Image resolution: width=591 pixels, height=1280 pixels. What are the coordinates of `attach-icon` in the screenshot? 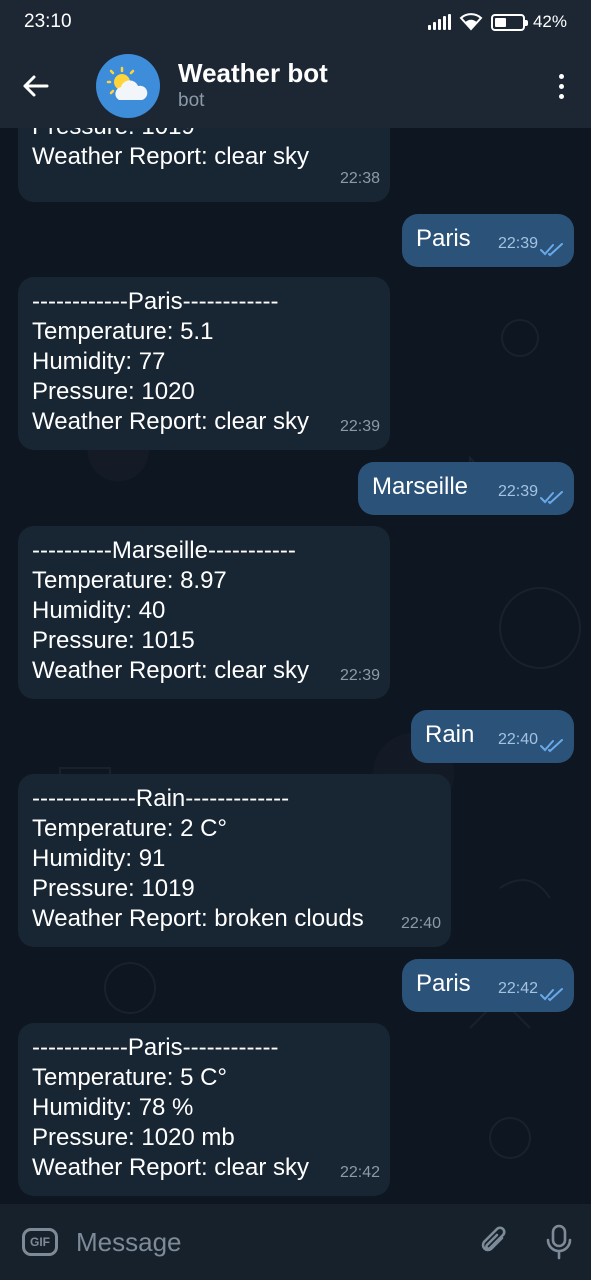 It's located at (493, 1239).